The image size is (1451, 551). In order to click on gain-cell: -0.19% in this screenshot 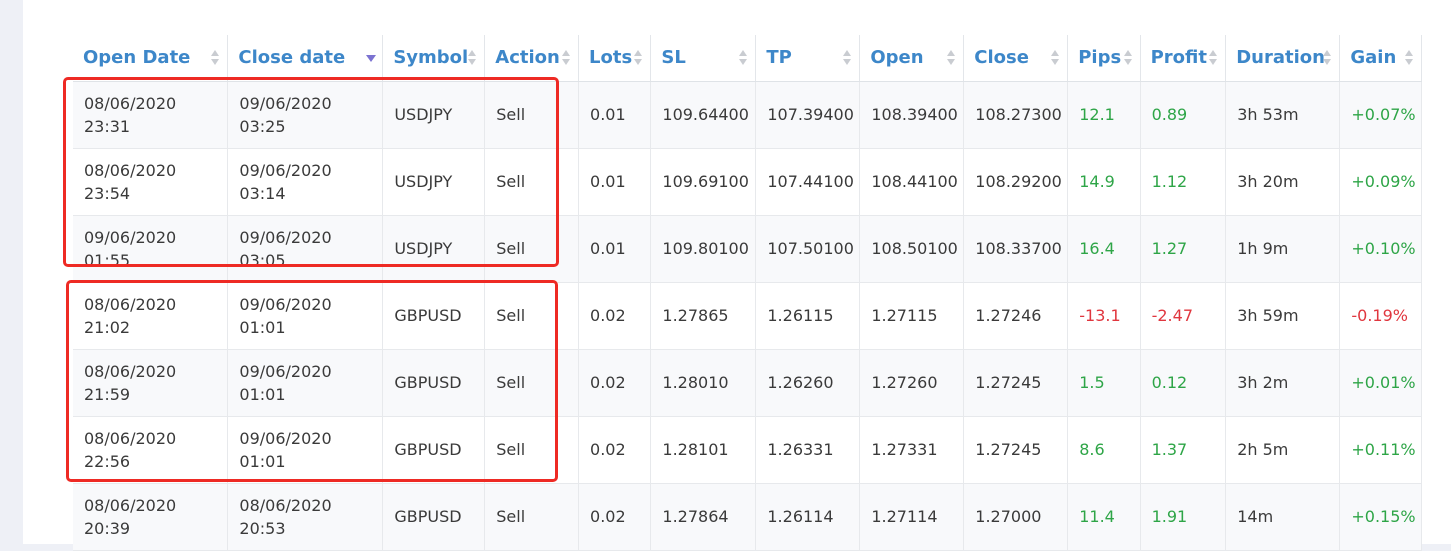, I will do `click(1380, 316)`.